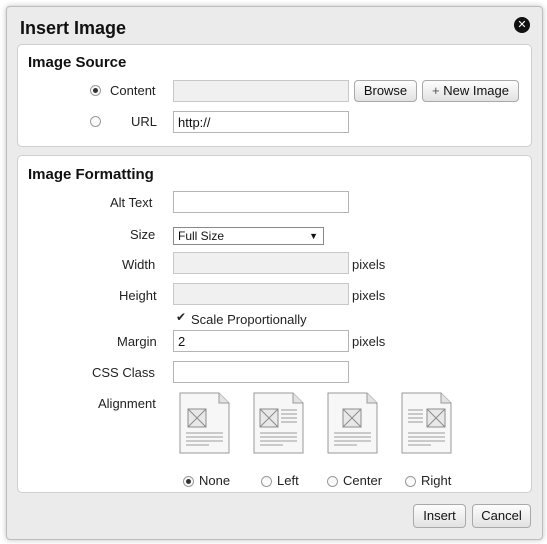 This screenshot has width=547, height=544. I want to click on align-left-radio, so click(266, 481).